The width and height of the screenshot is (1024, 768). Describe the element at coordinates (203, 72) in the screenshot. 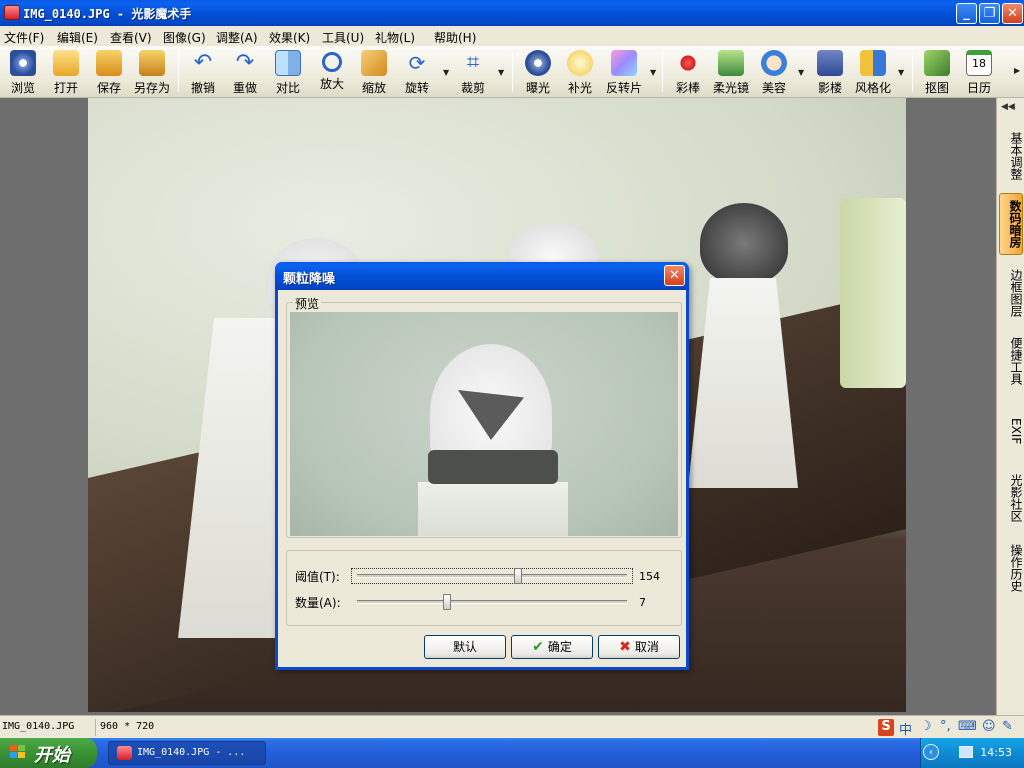

I see `undo-button: ↶ 撤销` at that location.